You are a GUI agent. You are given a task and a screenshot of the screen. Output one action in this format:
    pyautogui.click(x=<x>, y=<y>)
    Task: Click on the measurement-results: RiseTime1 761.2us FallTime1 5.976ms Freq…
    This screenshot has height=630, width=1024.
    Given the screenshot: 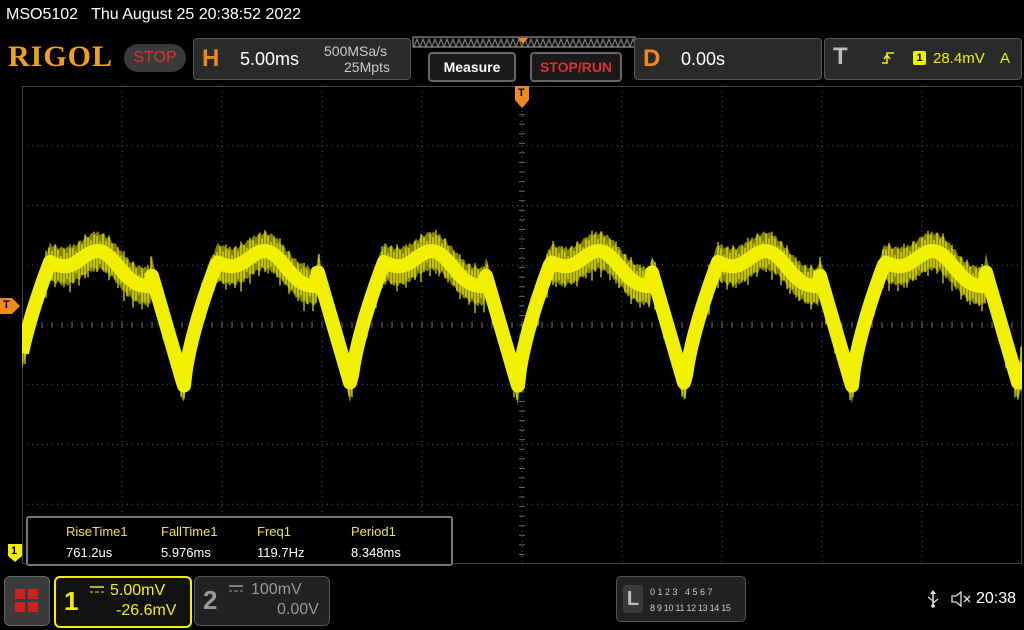 What is the action you would take?
    pyautogui.click(x=239, y=541)
    